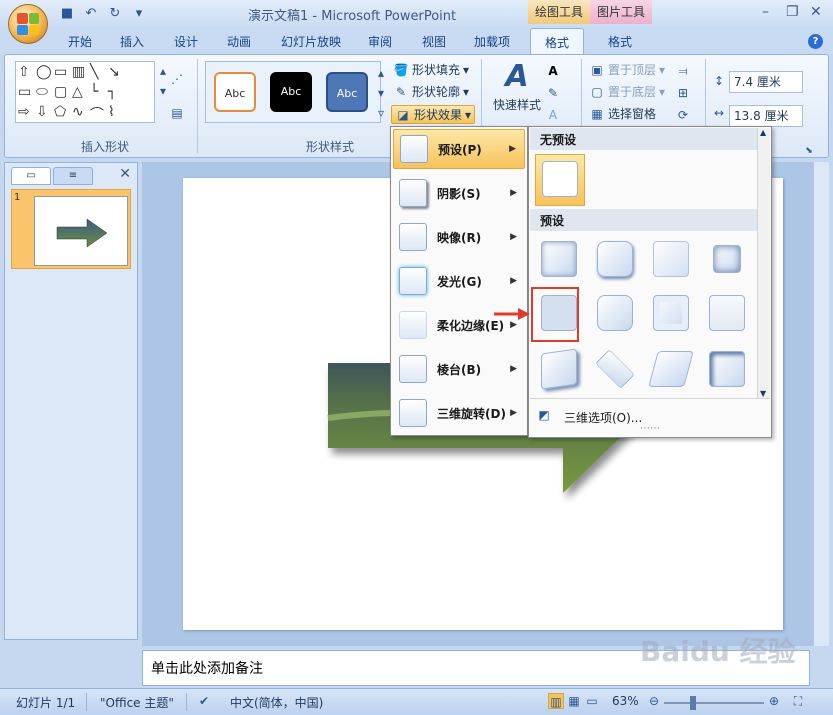  What do you see at coordinates (557, 41) in the screenshot?
I see `tab-format-drawing: 格式` at bounding box center [557, 41].